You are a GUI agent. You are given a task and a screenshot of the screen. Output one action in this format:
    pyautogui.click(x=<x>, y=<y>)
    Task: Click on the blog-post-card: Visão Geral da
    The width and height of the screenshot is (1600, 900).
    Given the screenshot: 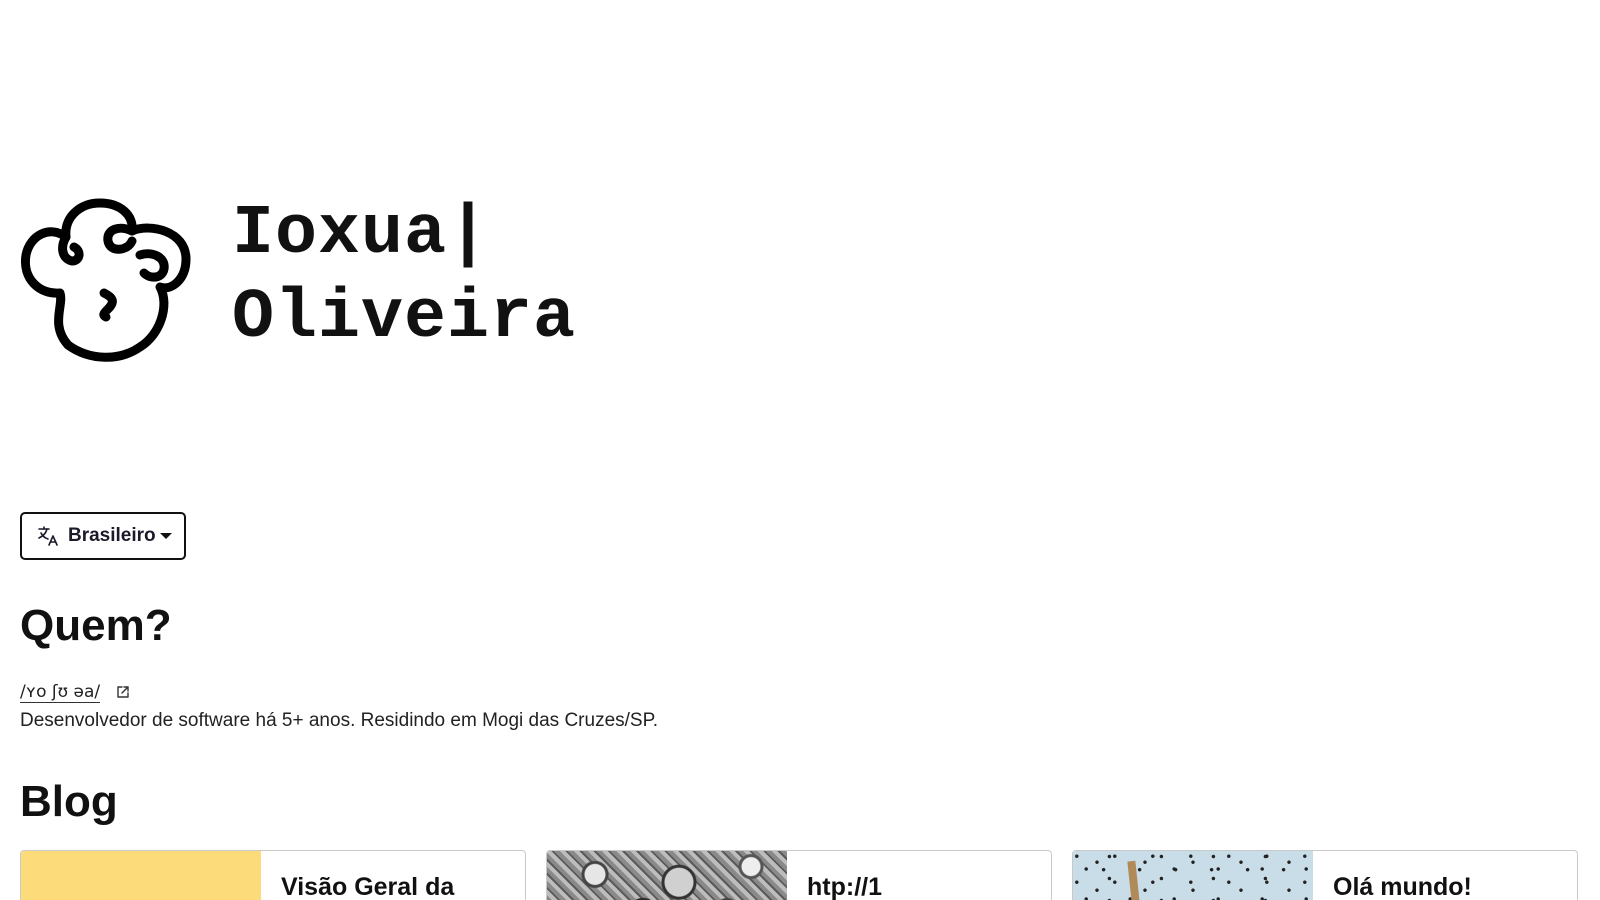 What is the action you would take?
    pyautogui.click(x=273, y=875)
    